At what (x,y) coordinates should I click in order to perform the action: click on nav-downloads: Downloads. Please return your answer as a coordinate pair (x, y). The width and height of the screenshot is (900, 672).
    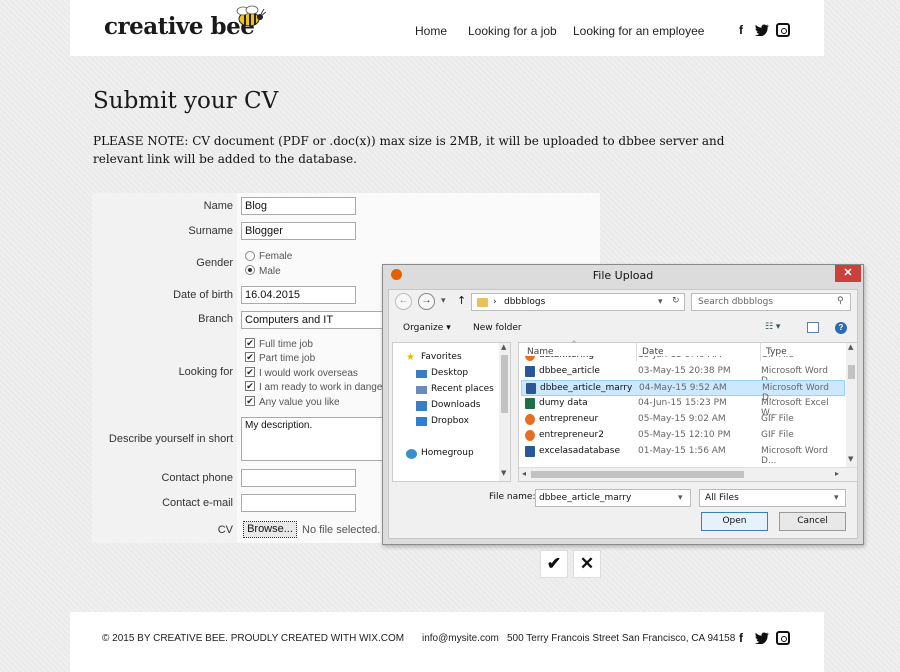
    Looking at the image, I should click on (455, 405).